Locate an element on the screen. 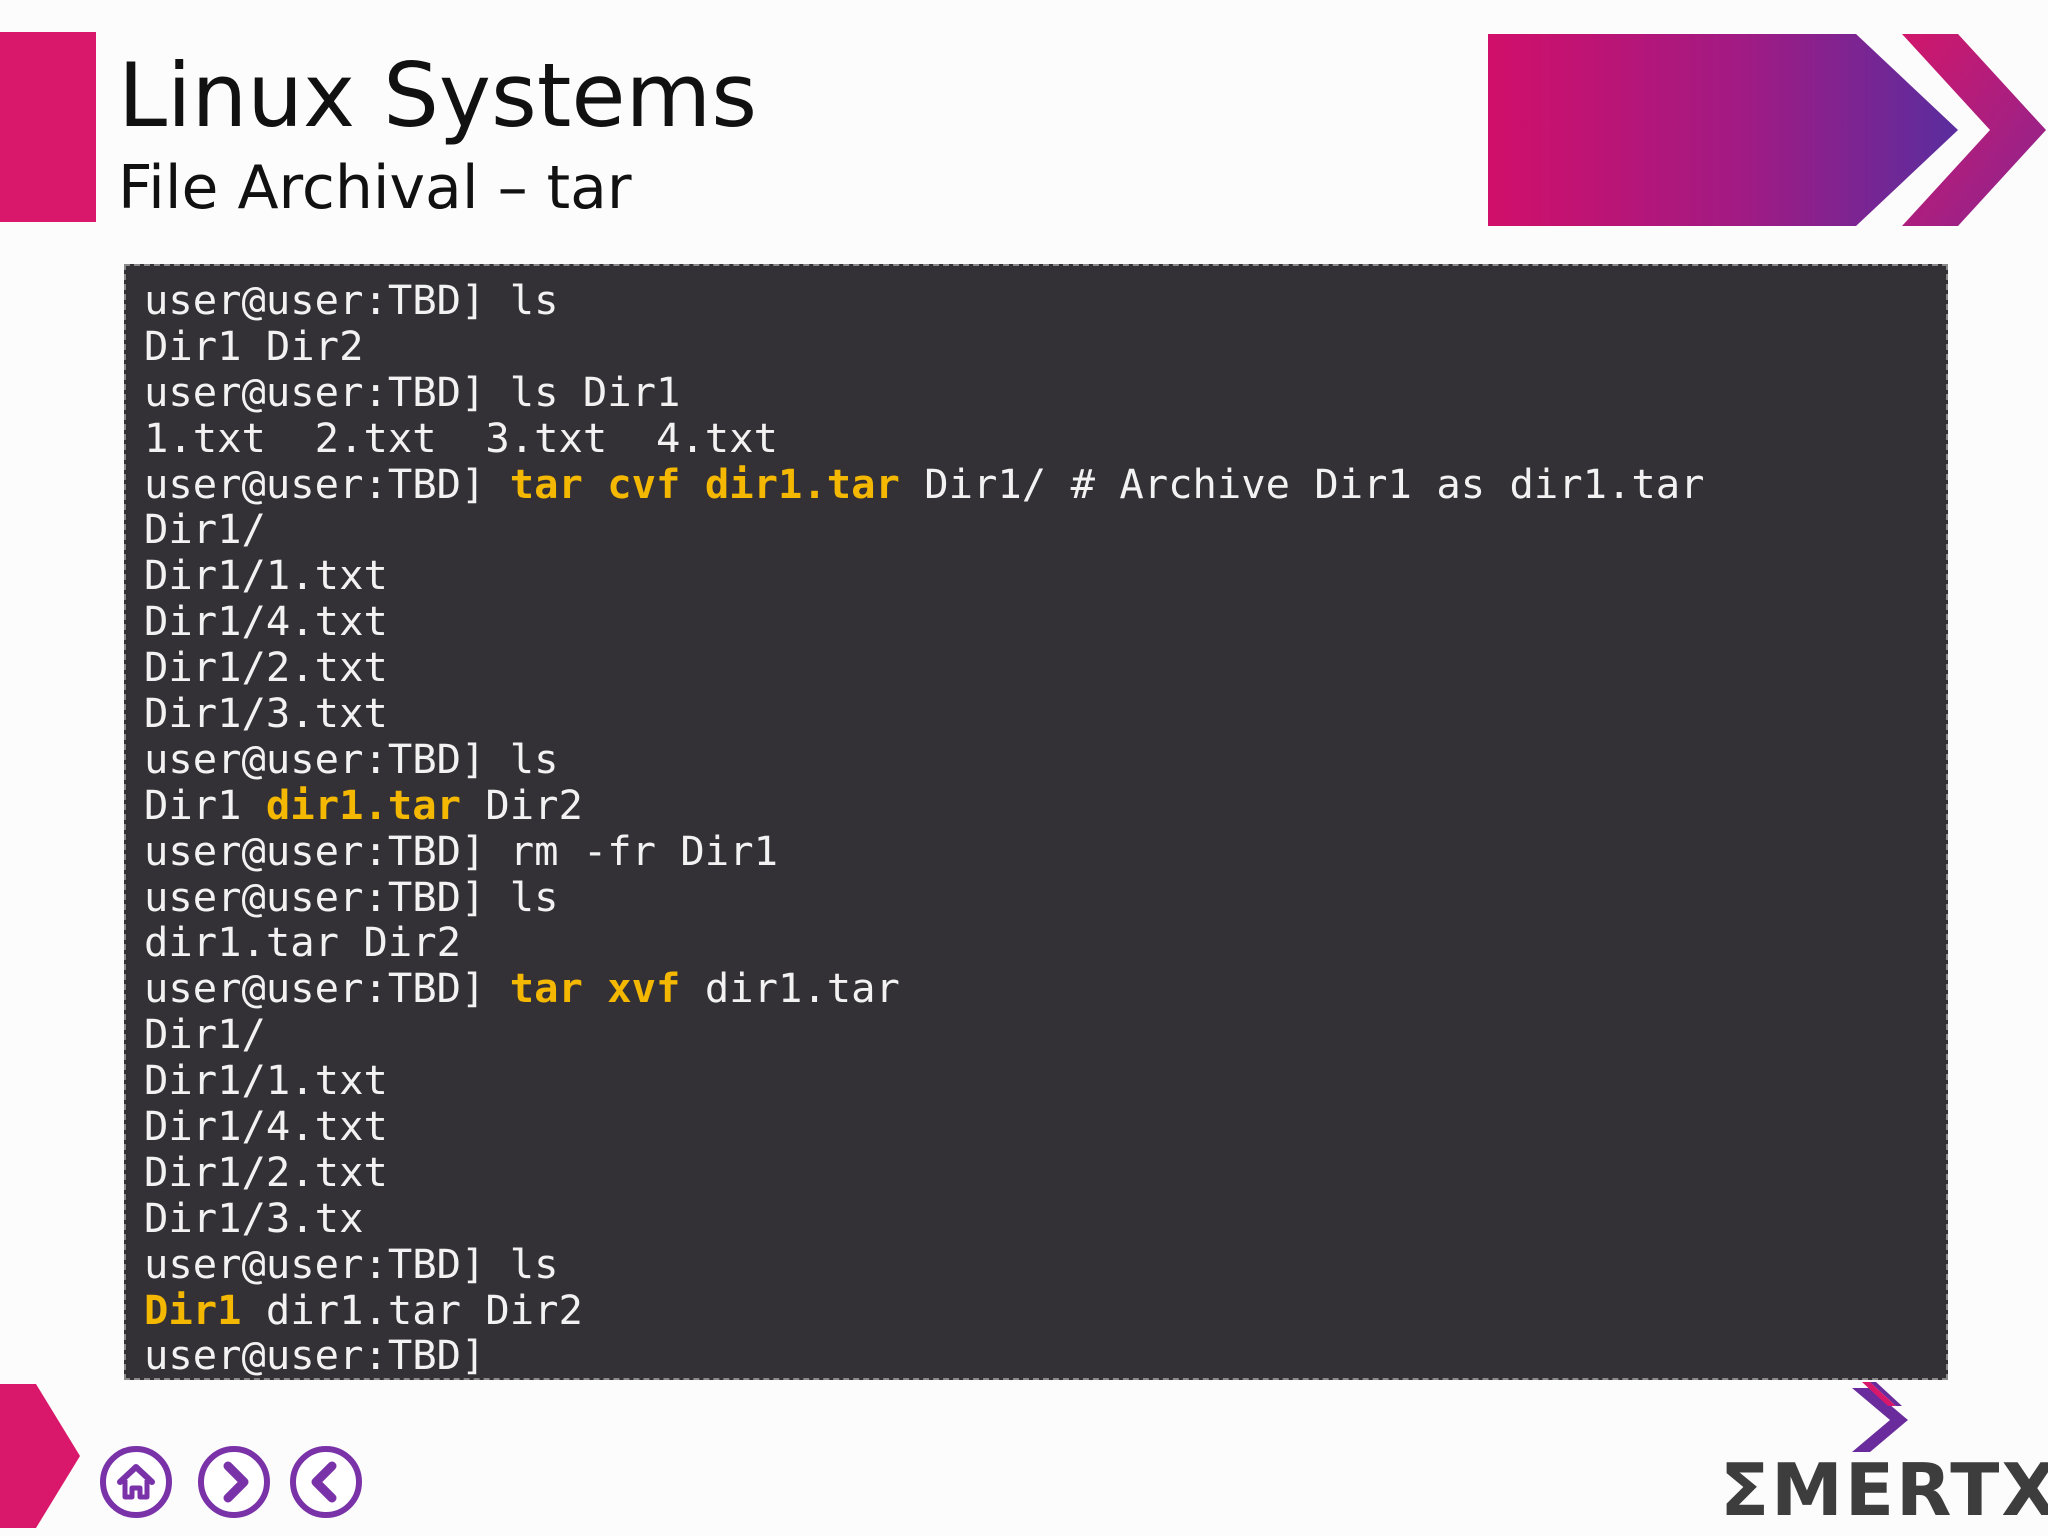  terminal-highlight-text: tar xvf is located at coordinates (595, 988).